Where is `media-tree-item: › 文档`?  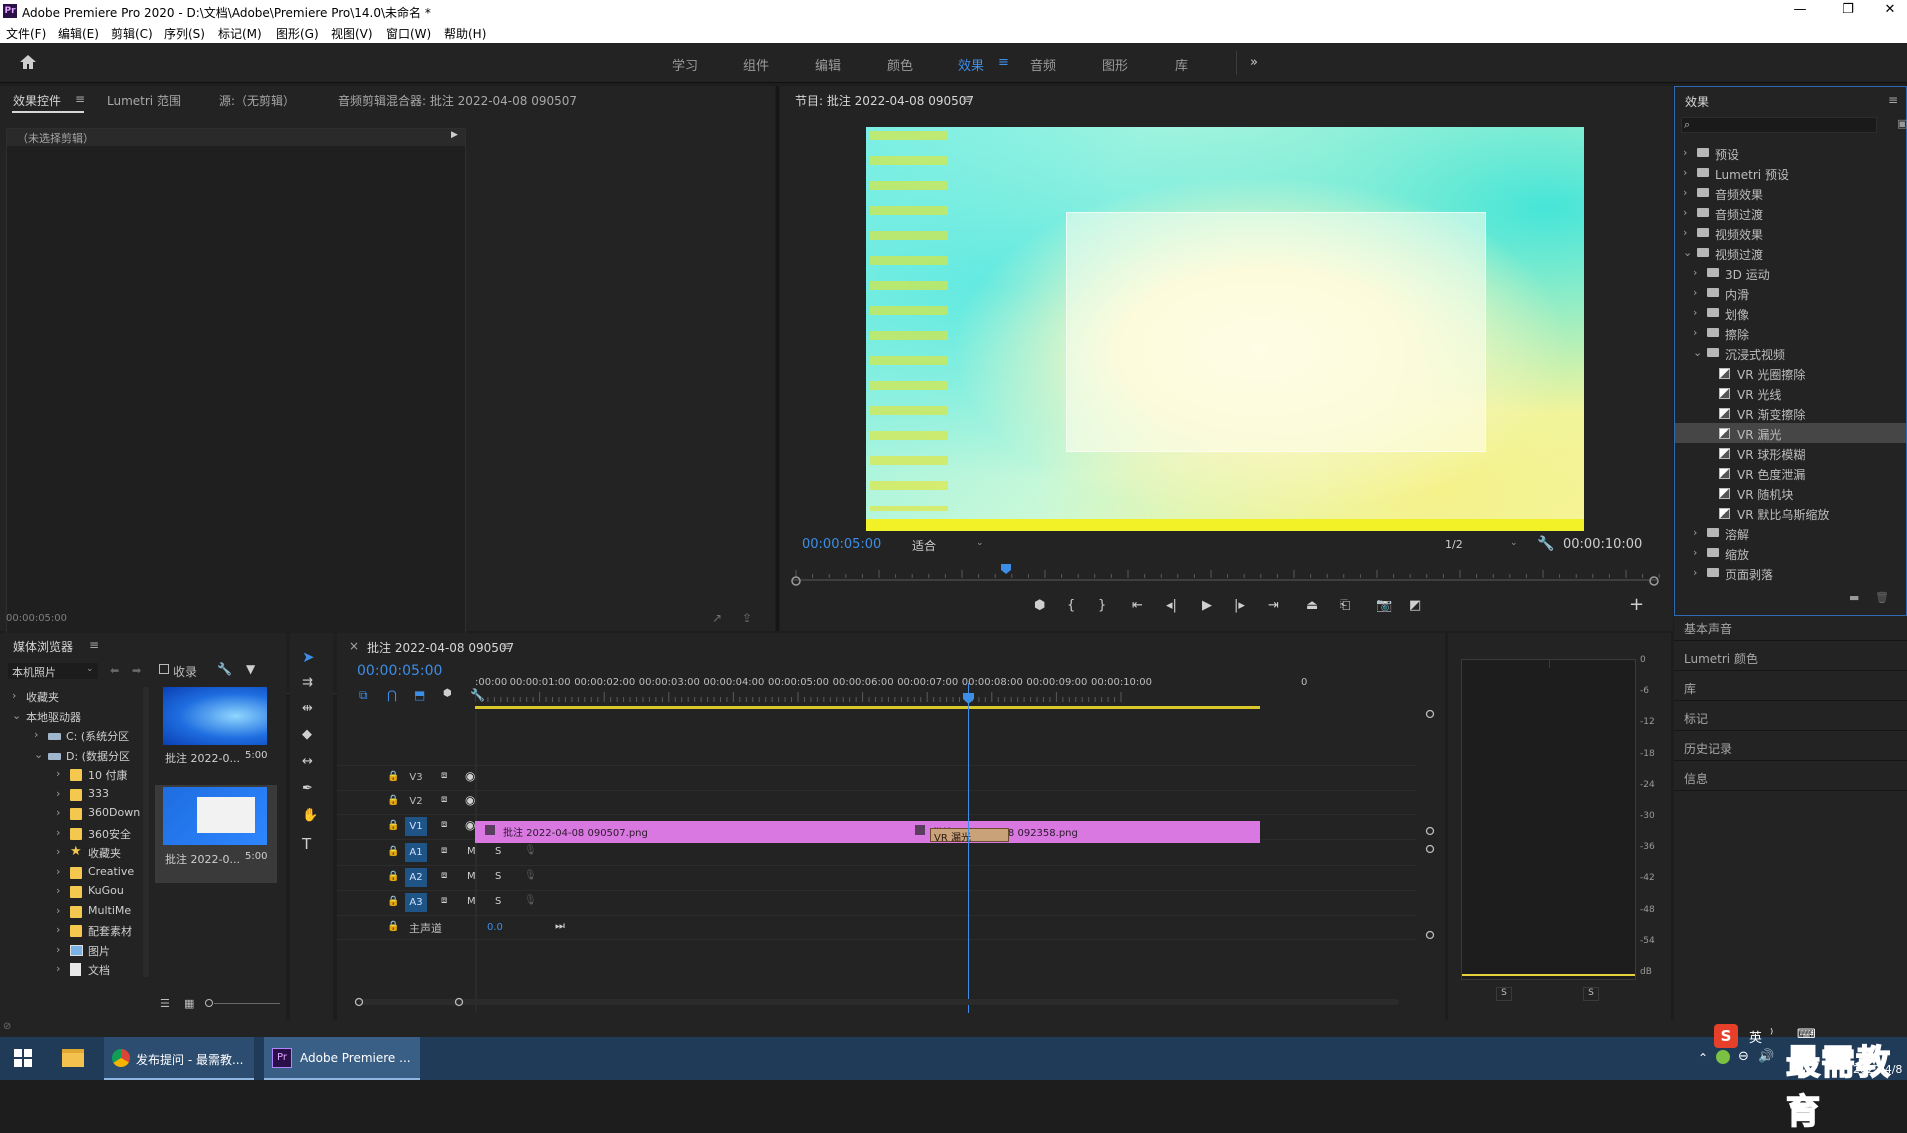 media-tree-item: › 文档 is located at coordinates (72, 968).